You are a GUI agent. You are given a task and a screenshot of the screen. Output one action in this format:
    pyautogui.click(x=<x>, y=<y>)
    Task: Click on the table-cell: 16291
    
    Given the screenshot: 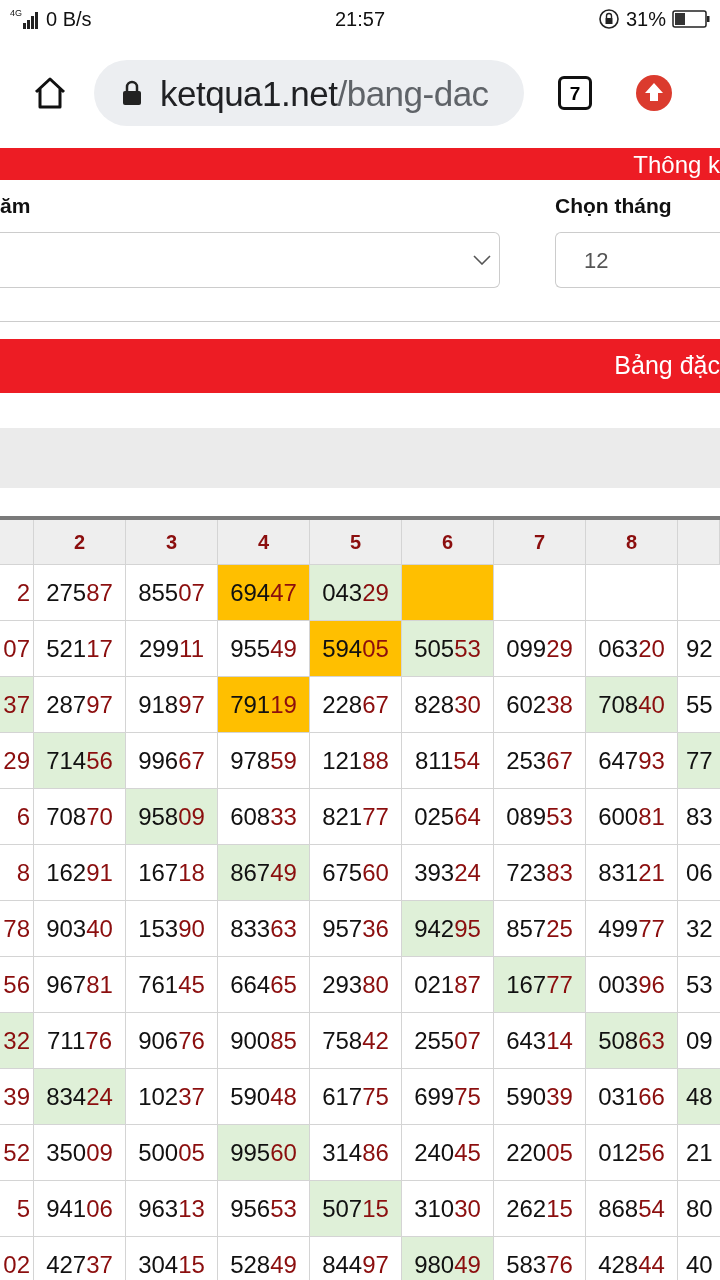 What is the action you would take?
    pyautogui.click(x=80, y=873)
    